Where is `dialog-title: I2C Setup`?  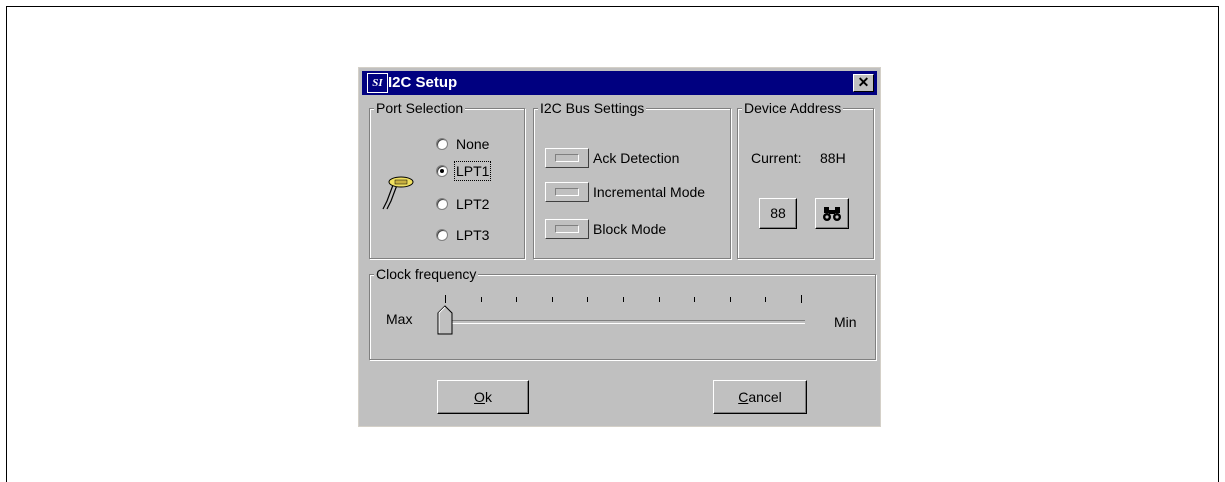 dialog-title: I2C Setup is located at coordinates (423, 82).